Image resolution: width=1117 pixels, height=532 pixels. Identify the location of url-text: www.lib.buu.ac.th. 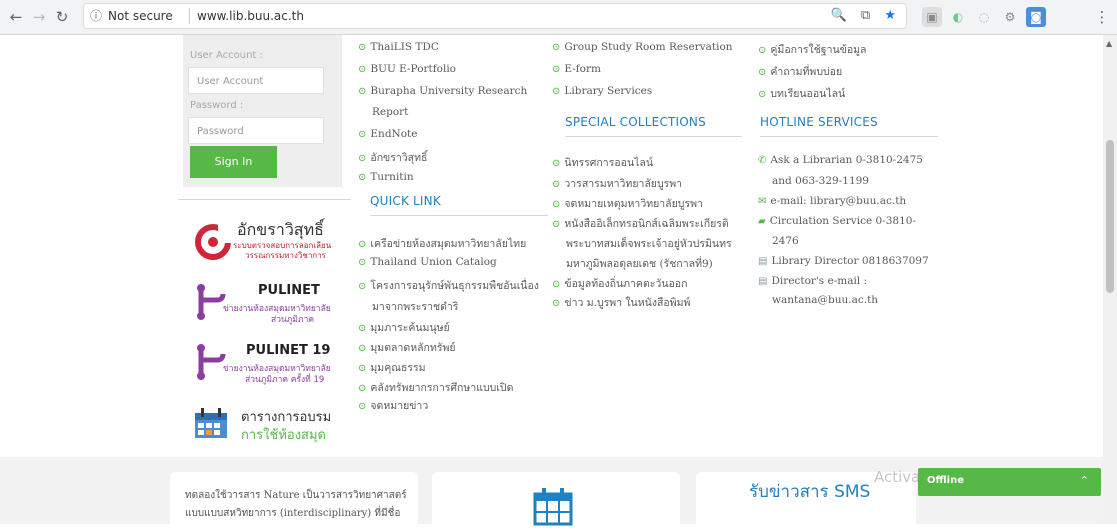
(250, 16).